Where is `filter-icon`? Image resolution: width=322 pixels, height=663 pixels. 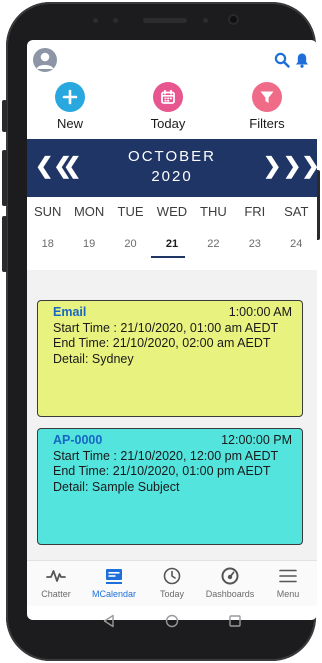 filter-icon is located at coordinates (267, 97).